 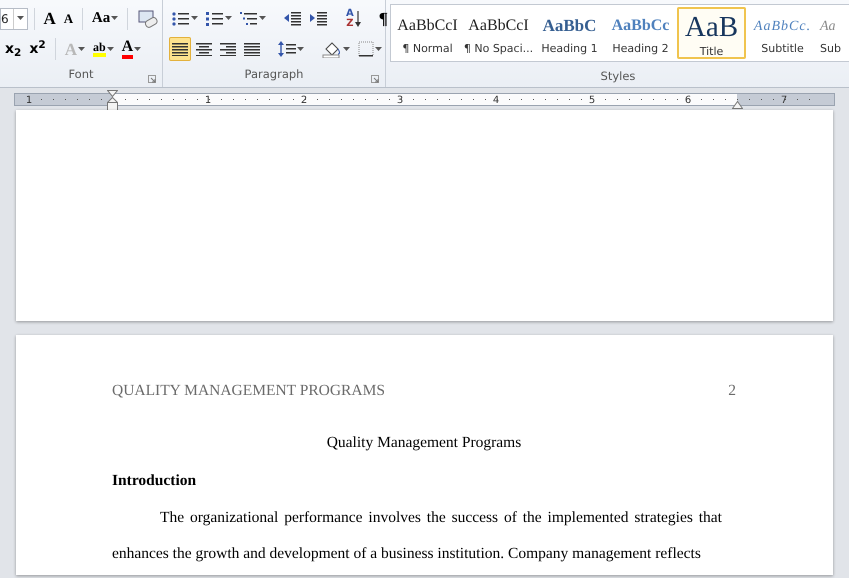 What do you see at coordinates (274, 75) in the screenshot?
I see `group-label: Paragraph` at bounding box center [274, 75].